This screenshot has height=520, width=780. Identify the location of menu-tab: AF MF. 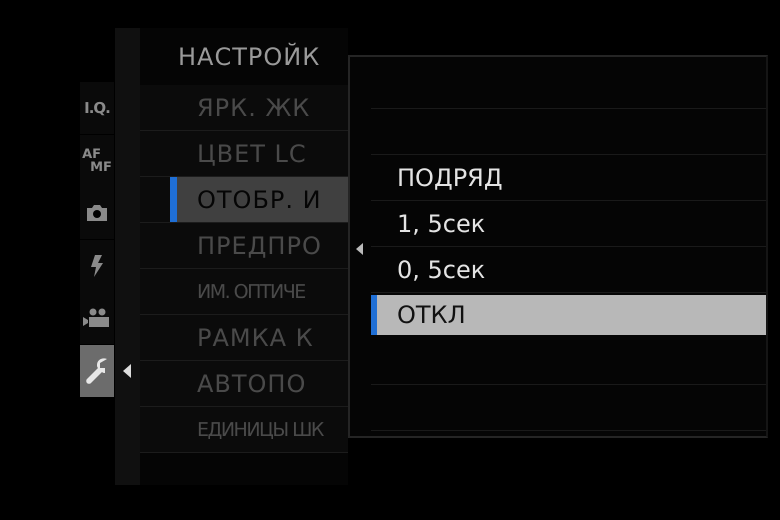
(97, 160).